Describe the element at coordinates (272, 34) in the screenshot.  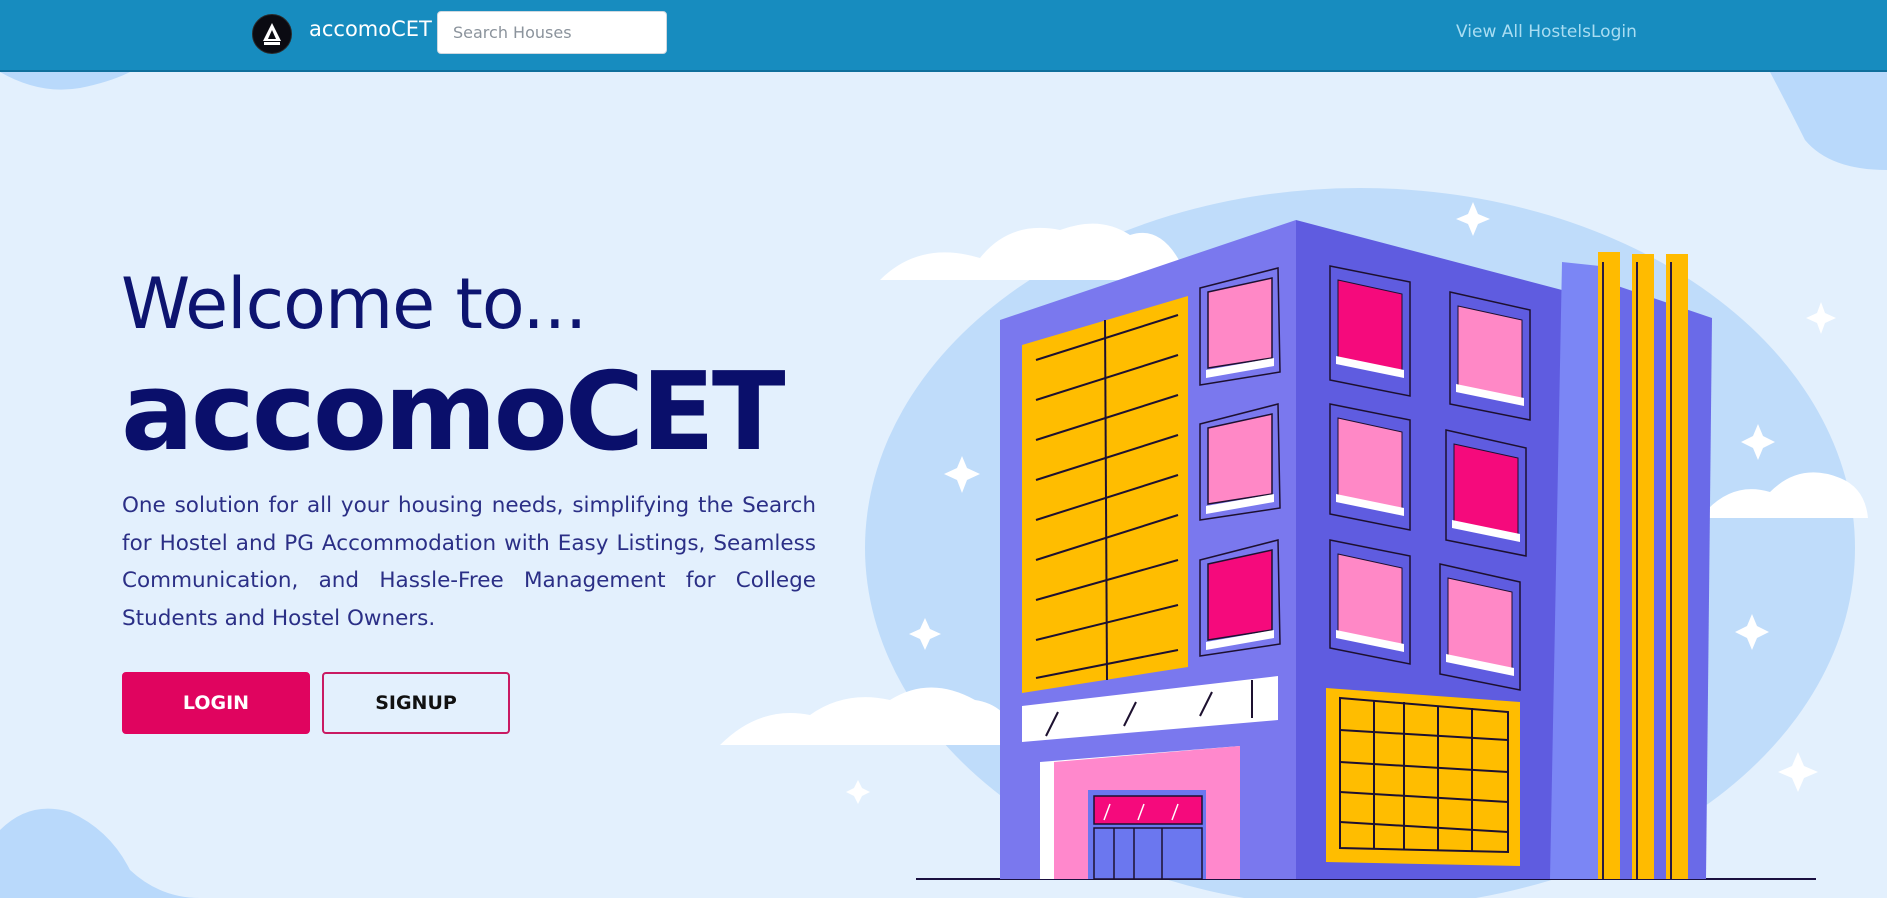
I see `accomocet-logo-icon` at that location.